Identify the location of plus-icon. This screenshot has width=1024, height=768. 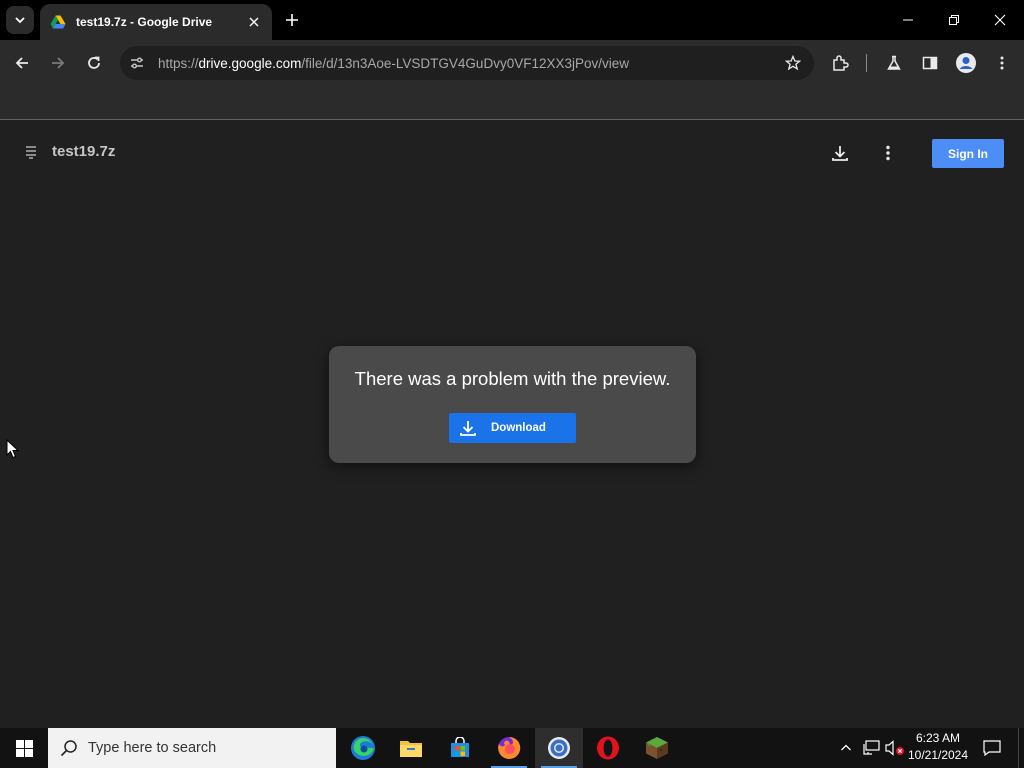
(292, 20).